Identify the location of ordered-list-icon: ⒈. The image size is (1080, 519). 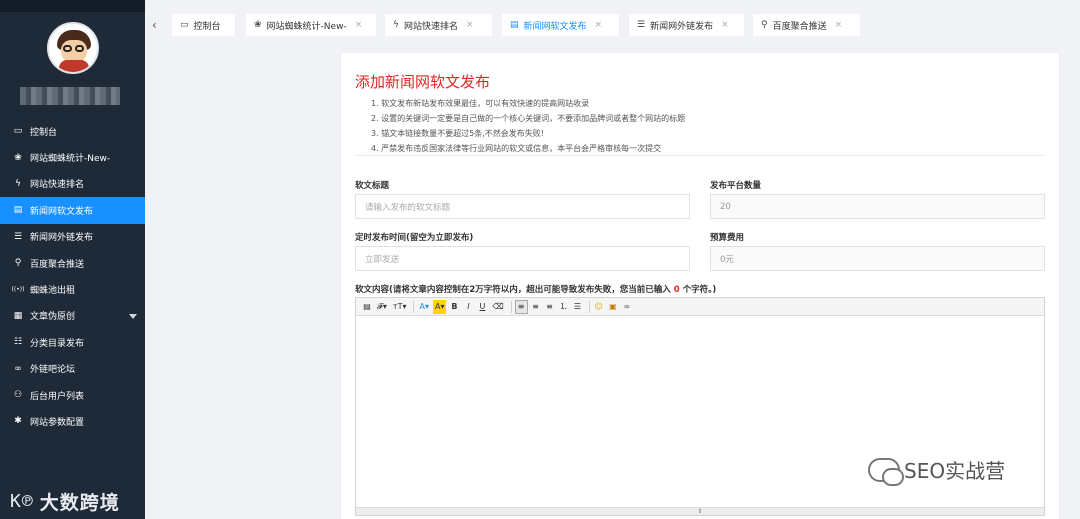
(564, 307).